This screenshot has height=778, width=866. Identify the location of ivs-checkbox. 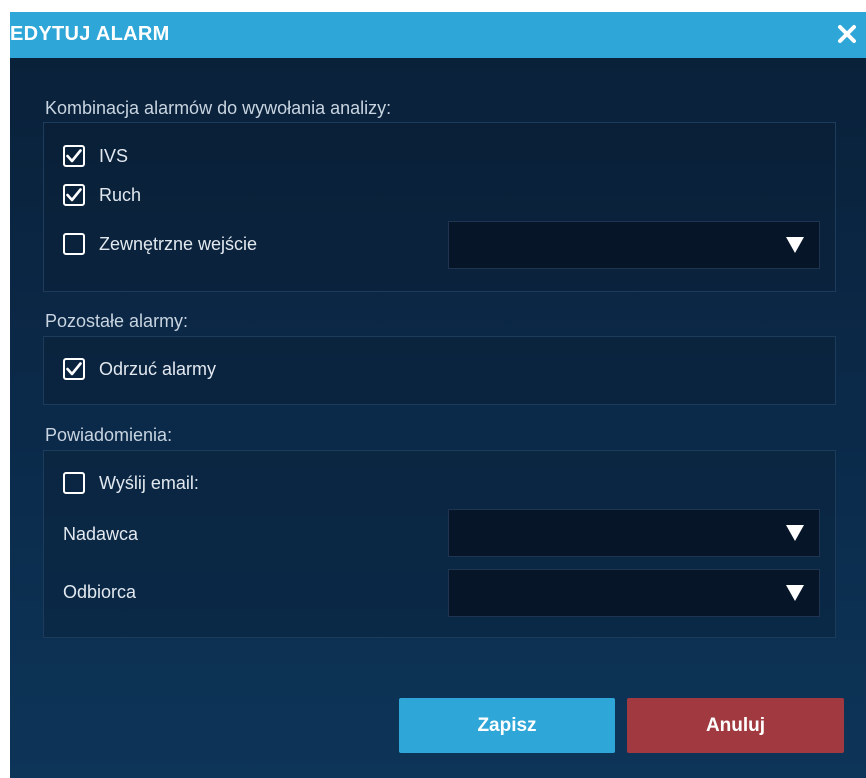
(74, 156).